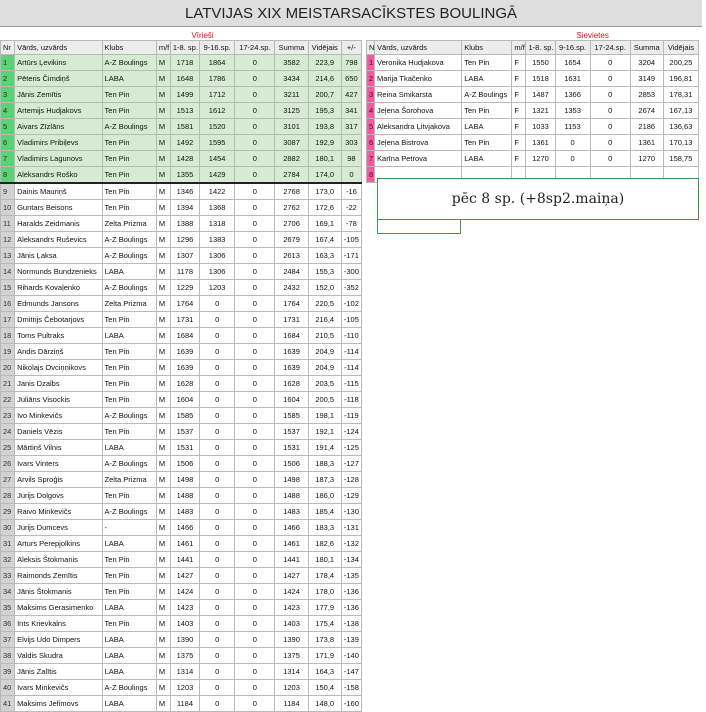 Image resolution: width=706 pixels, height=712 pixels. Describe the element at coordinates (217, 126) in the screenshot. I see `value-cell: 1520` at that location.